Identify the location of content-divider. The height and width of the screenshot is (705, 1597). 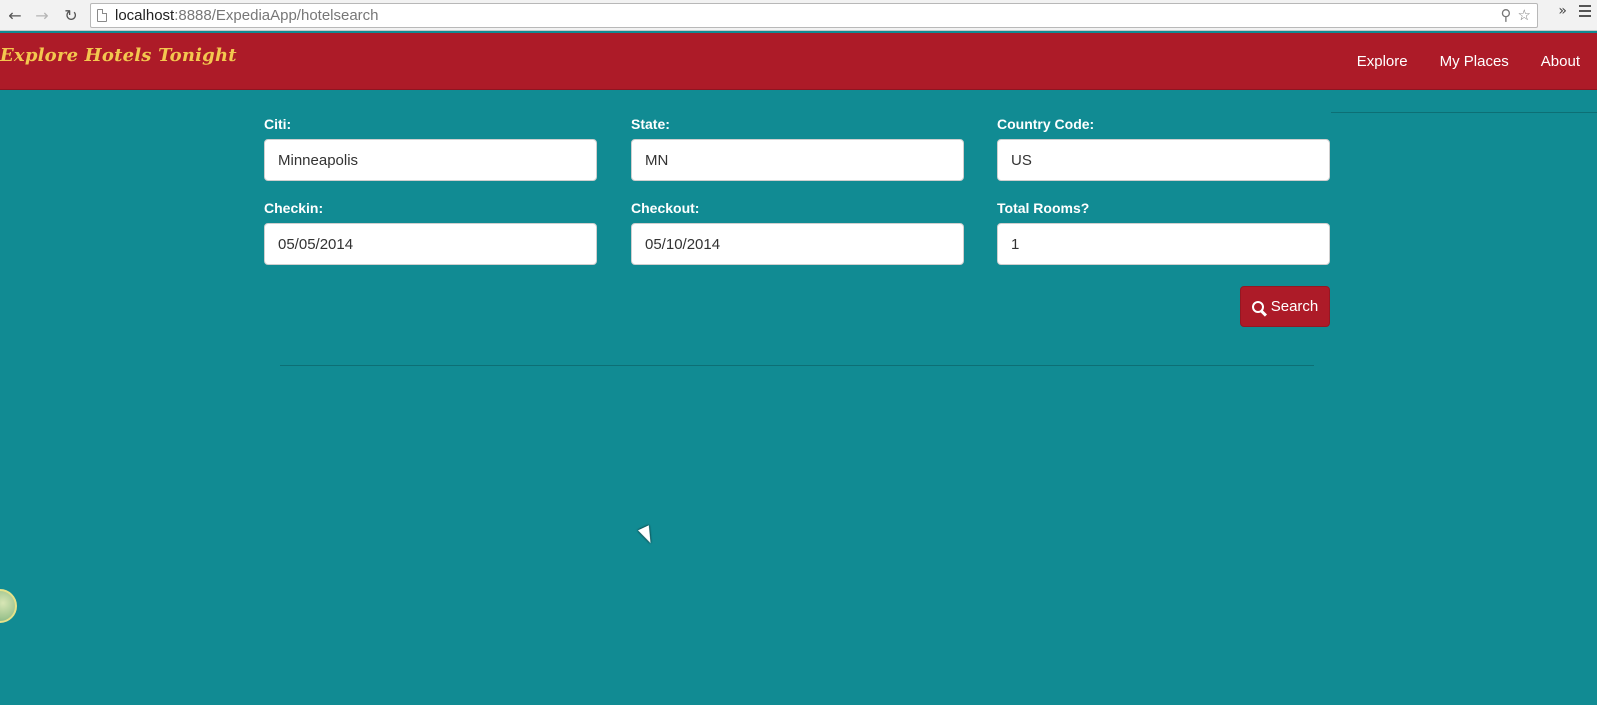
(797, 365).